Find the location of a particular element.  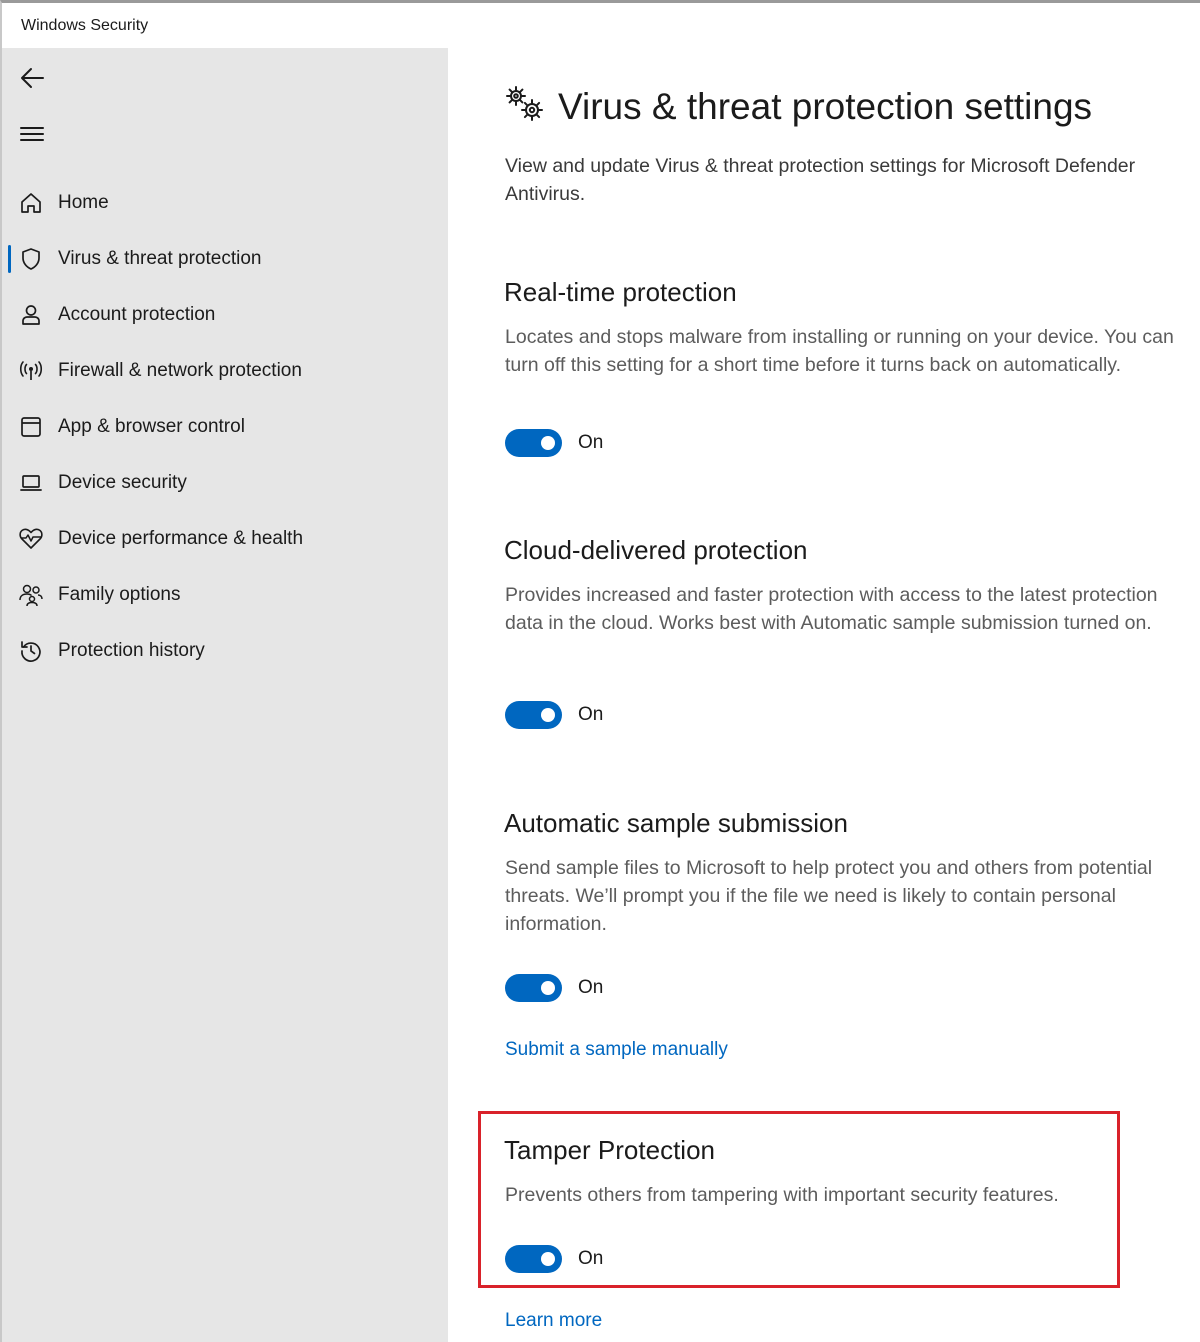

learn-more-link: Learn more is located at coordinates (553, 1321).